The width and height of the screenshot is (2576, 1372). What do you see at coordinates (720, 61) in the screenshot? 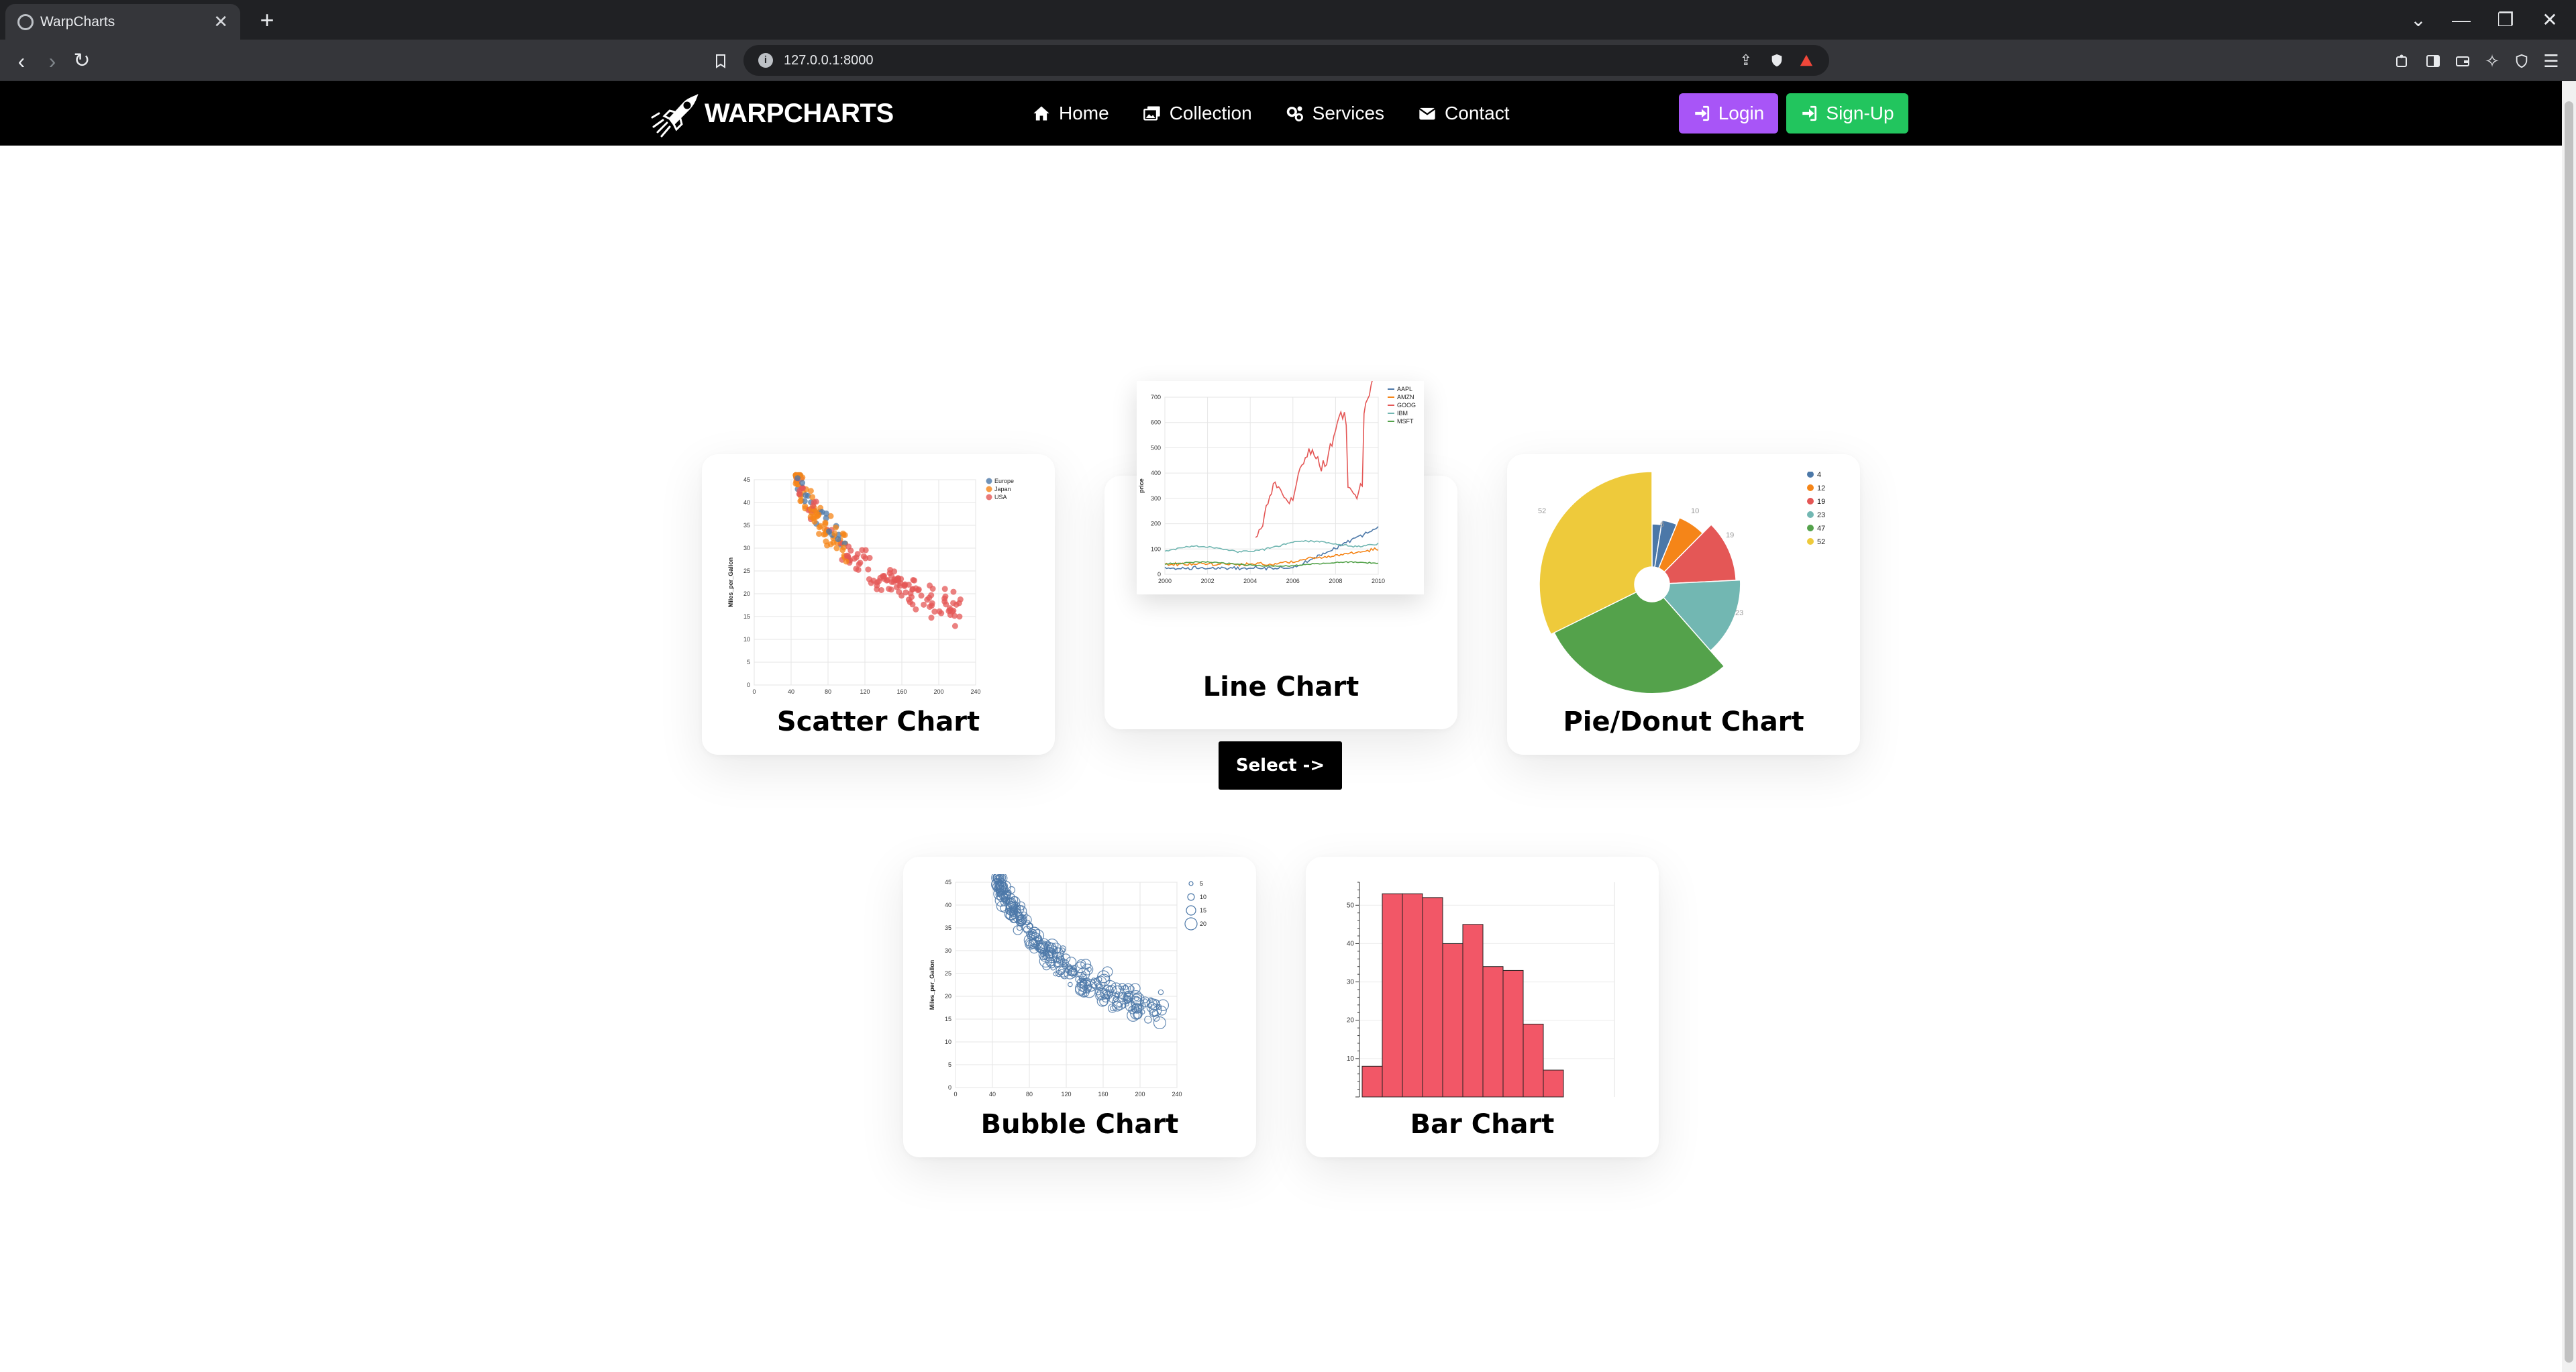
I see `bookmark-icon` at bounding box center [720, 61].